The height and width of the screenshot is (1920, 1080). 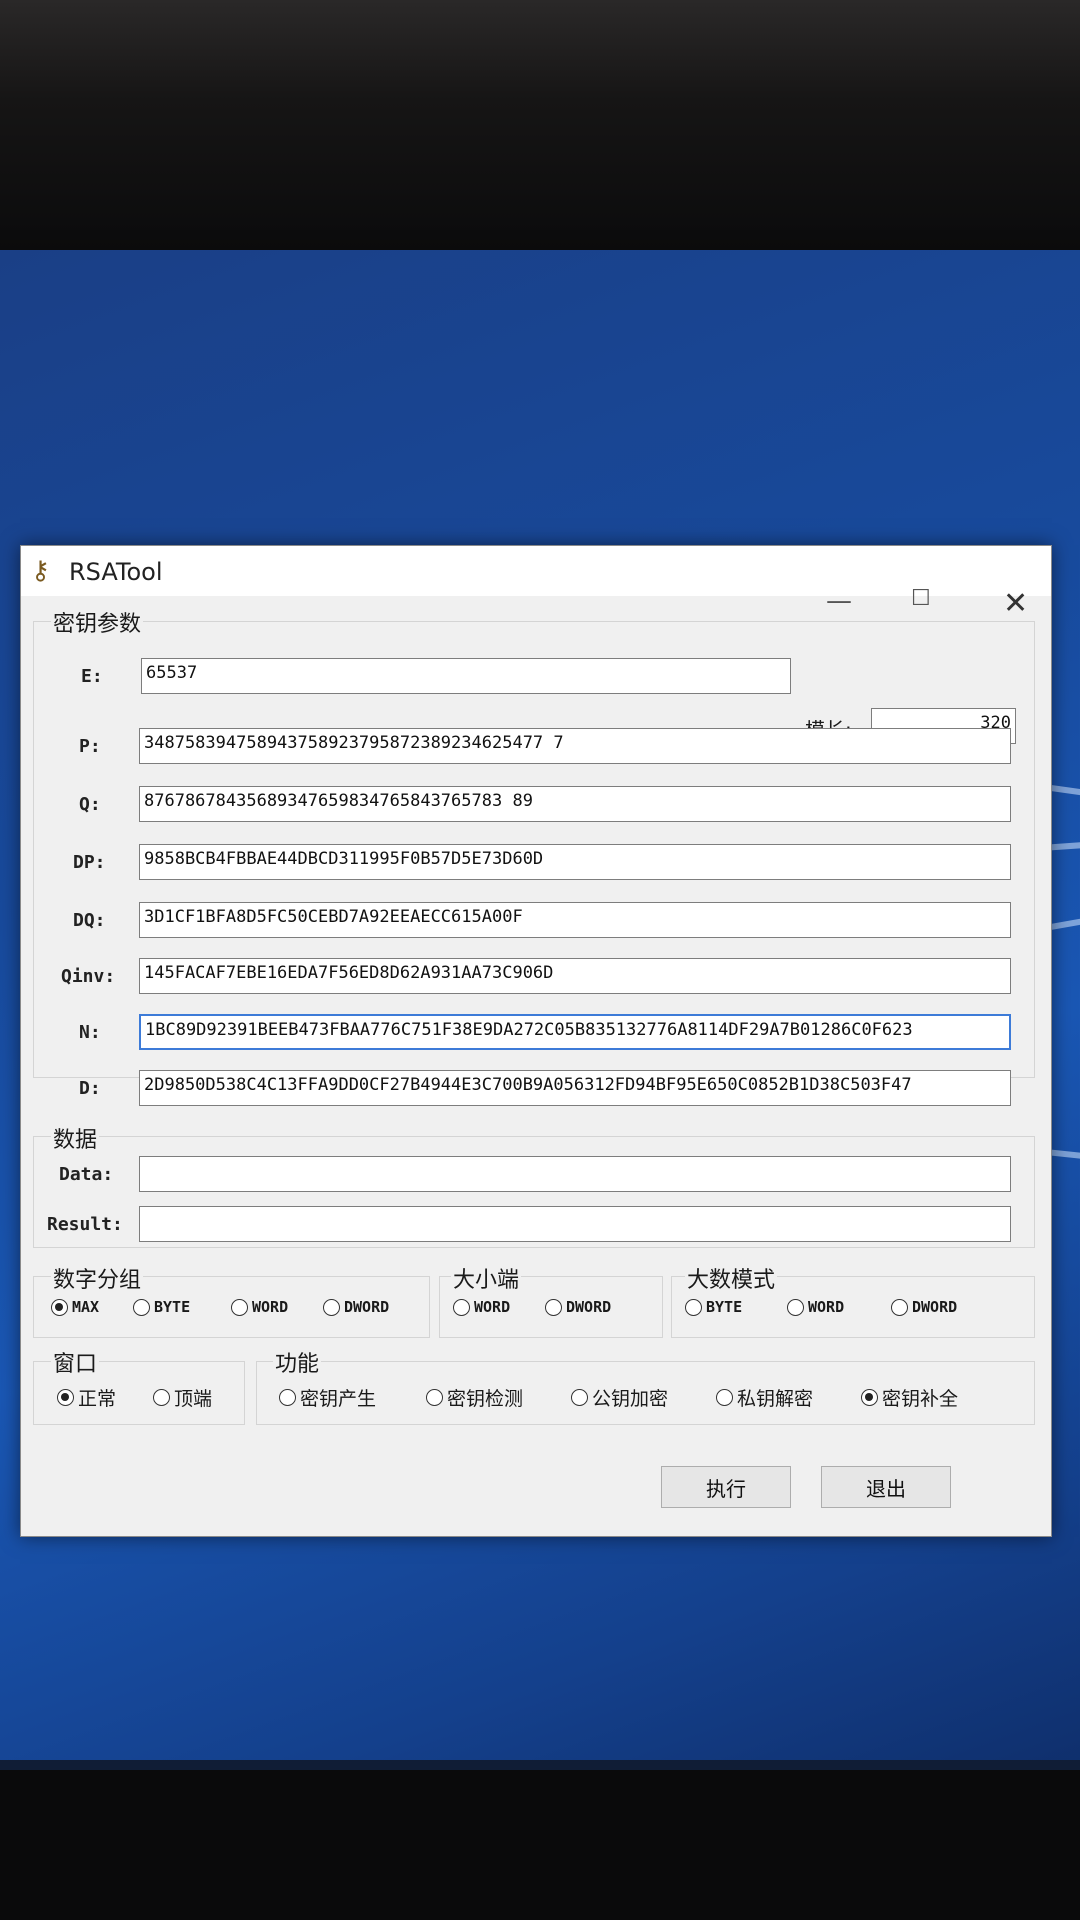 What do you see at coordinates (775, 1399) in the screenshot?
I see `radio-label: 私钥解密` at bounding box center [775, 1399].